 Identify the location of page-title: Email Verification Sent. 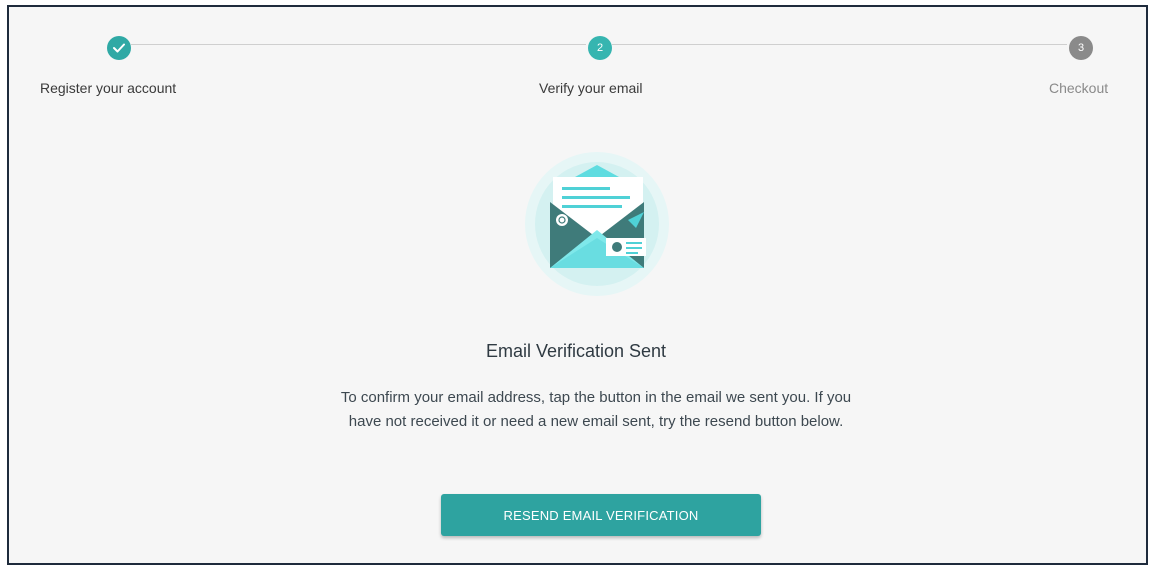
(576, 351).